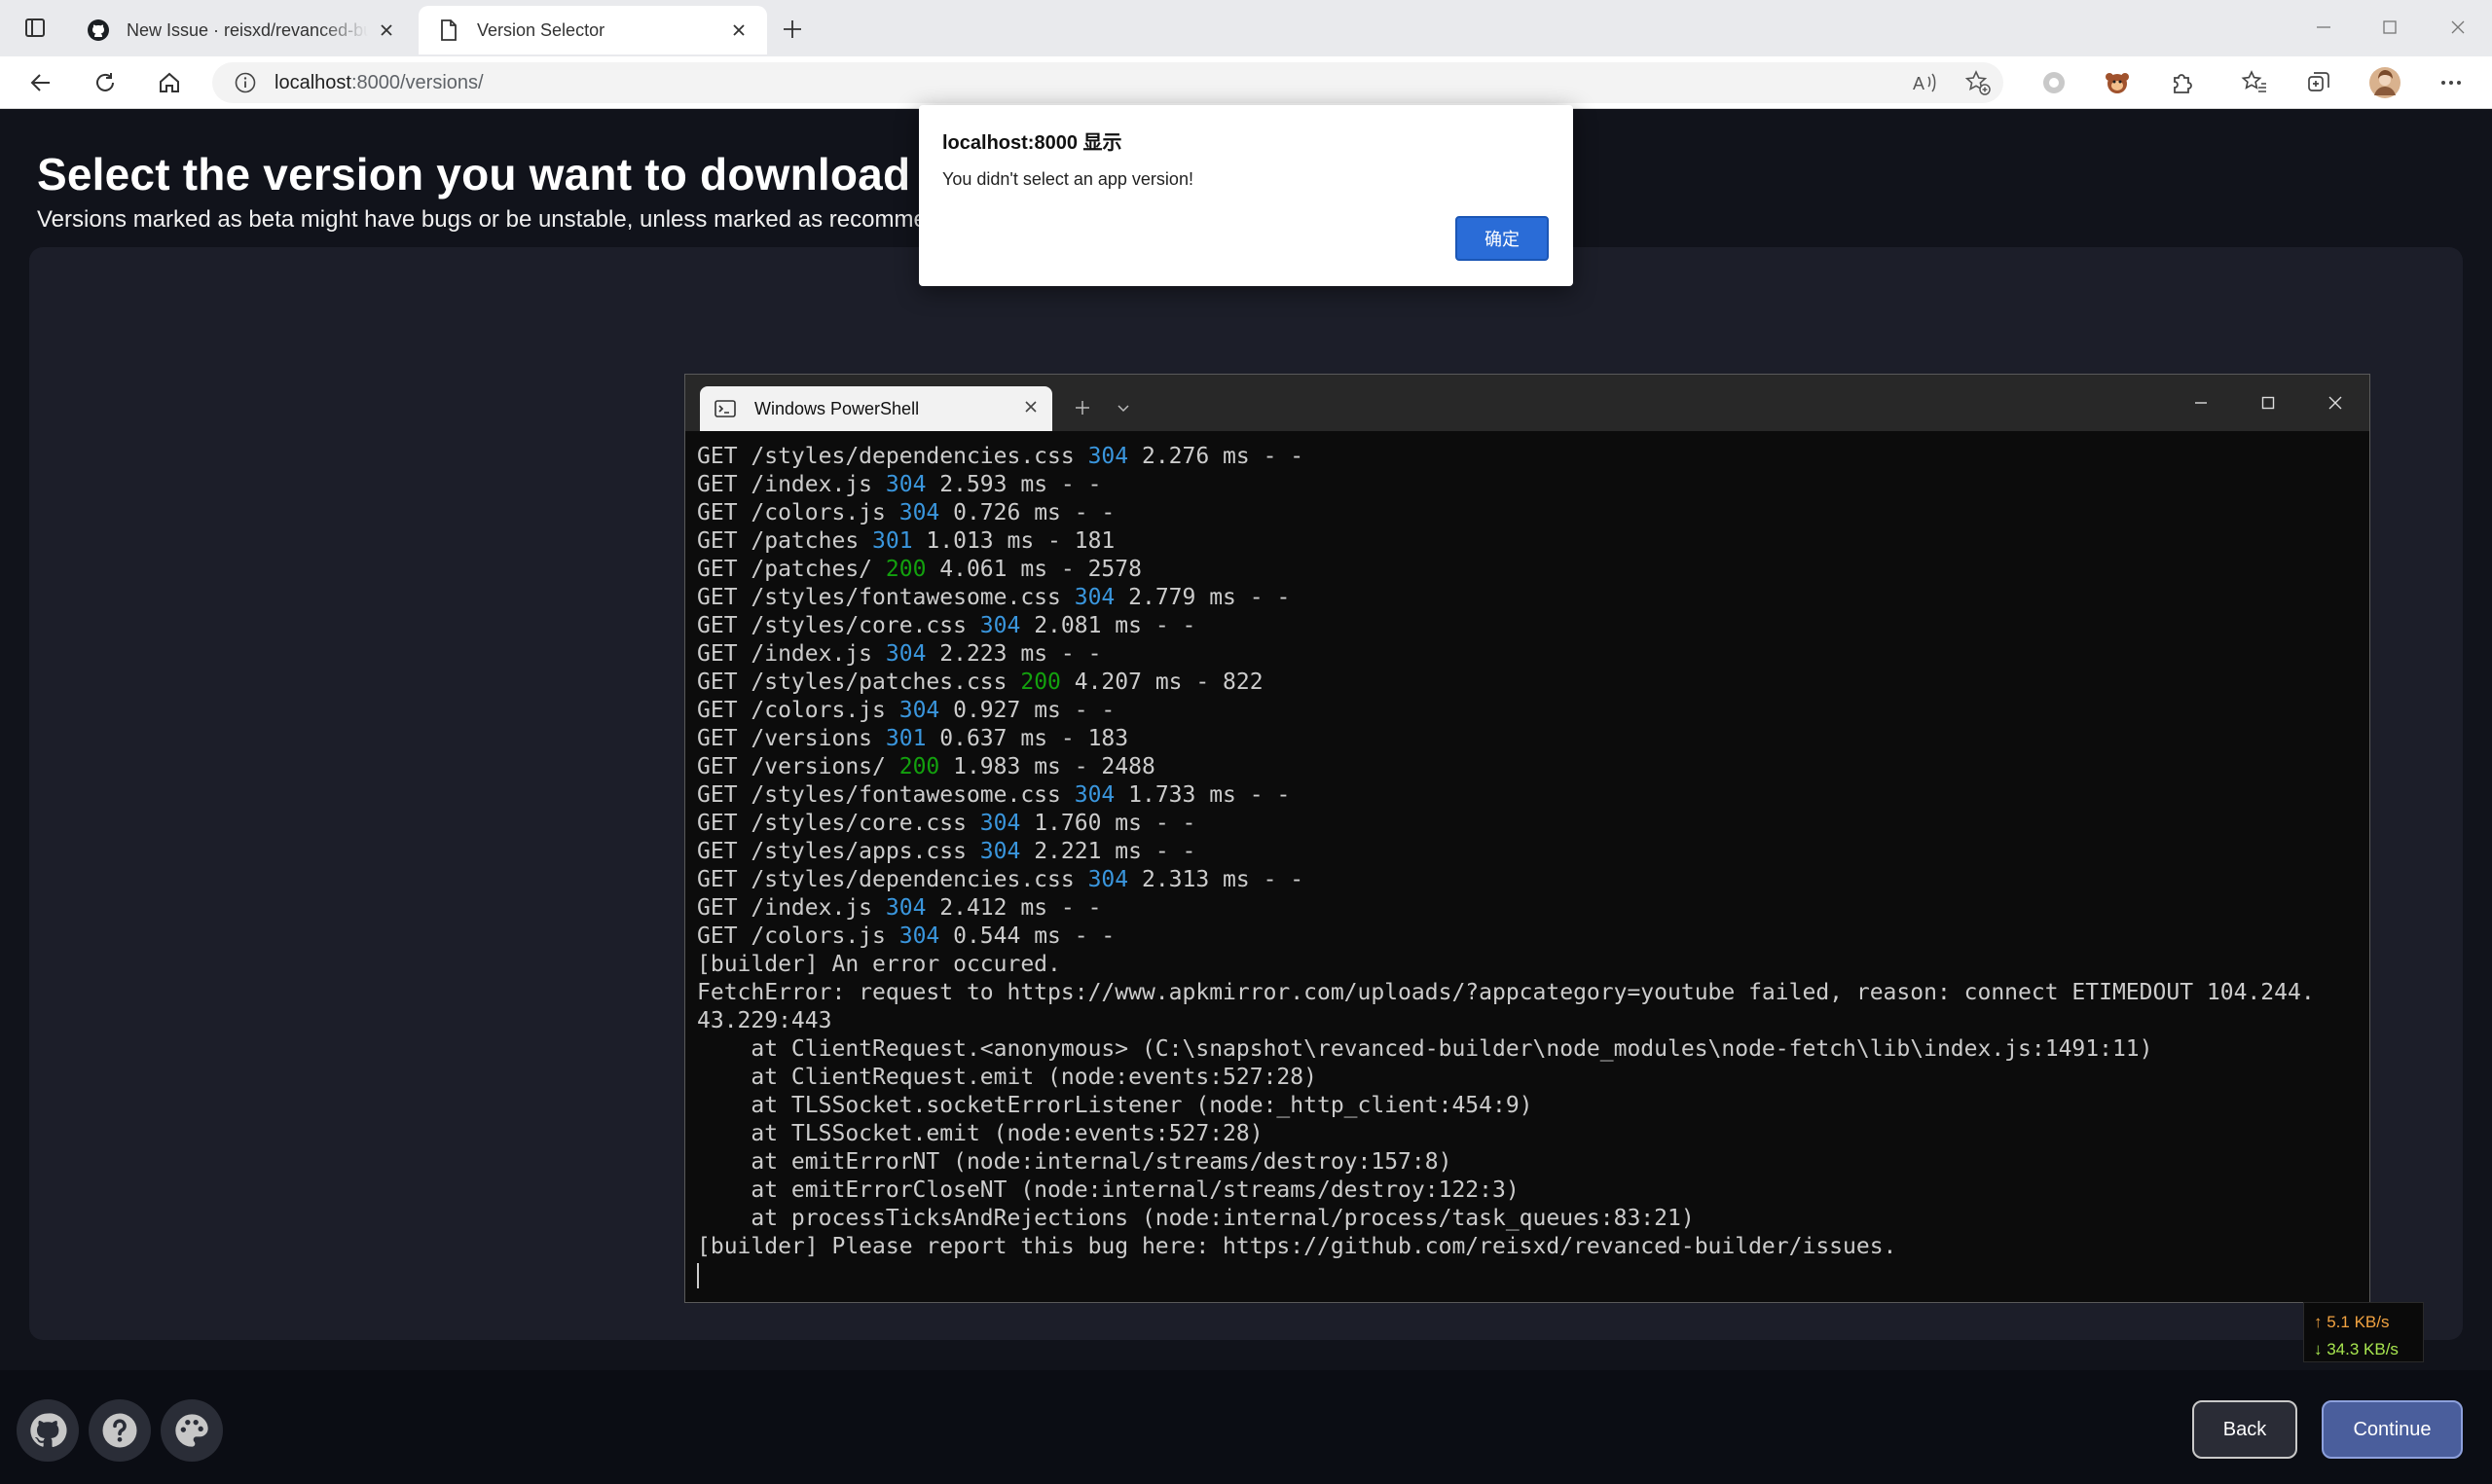 This screenshot has height=1484, width=2492. Describe the element at coordinates (1032, 143) in the screenshot. I see `alert-title: localhost:8000 显示` at that location.